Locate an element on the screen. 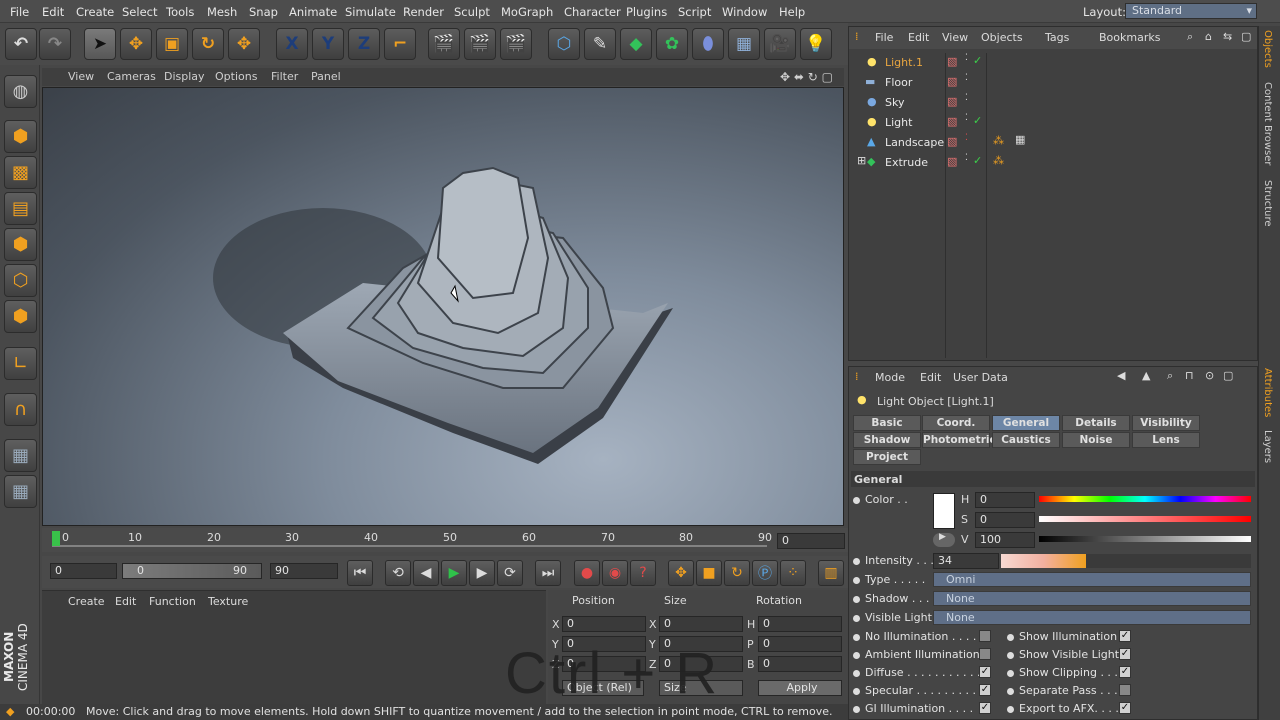 The image size is (1280, 720). render-picture-button: 🎬 is located at coordinates (480, 44).